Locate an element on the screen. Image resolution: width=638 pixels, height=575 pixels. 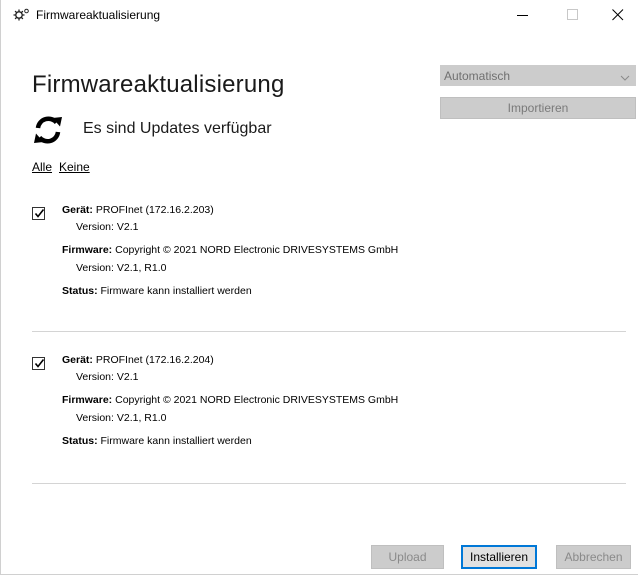
cancel-button: Abbrechen is located at coordinates (593, 557).